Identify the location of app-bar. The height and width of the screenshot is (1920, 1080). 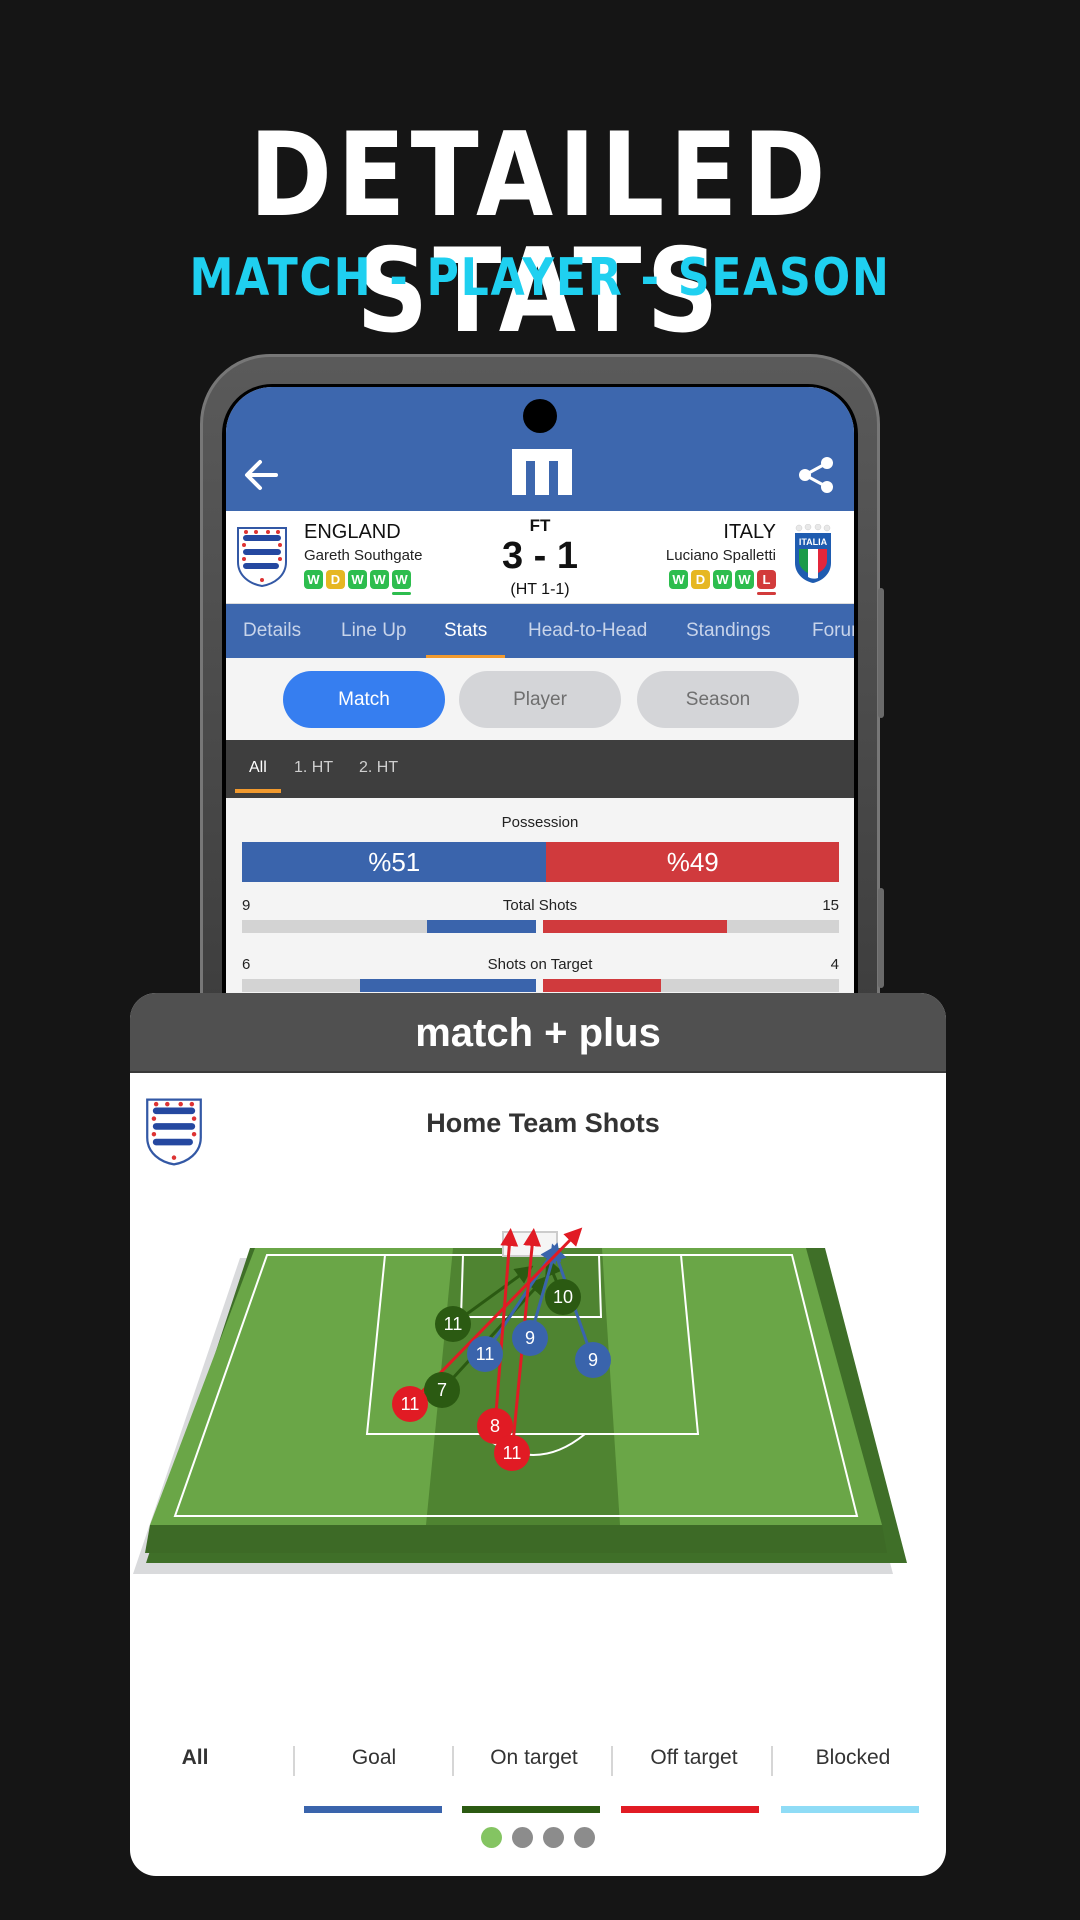
(540, 449).